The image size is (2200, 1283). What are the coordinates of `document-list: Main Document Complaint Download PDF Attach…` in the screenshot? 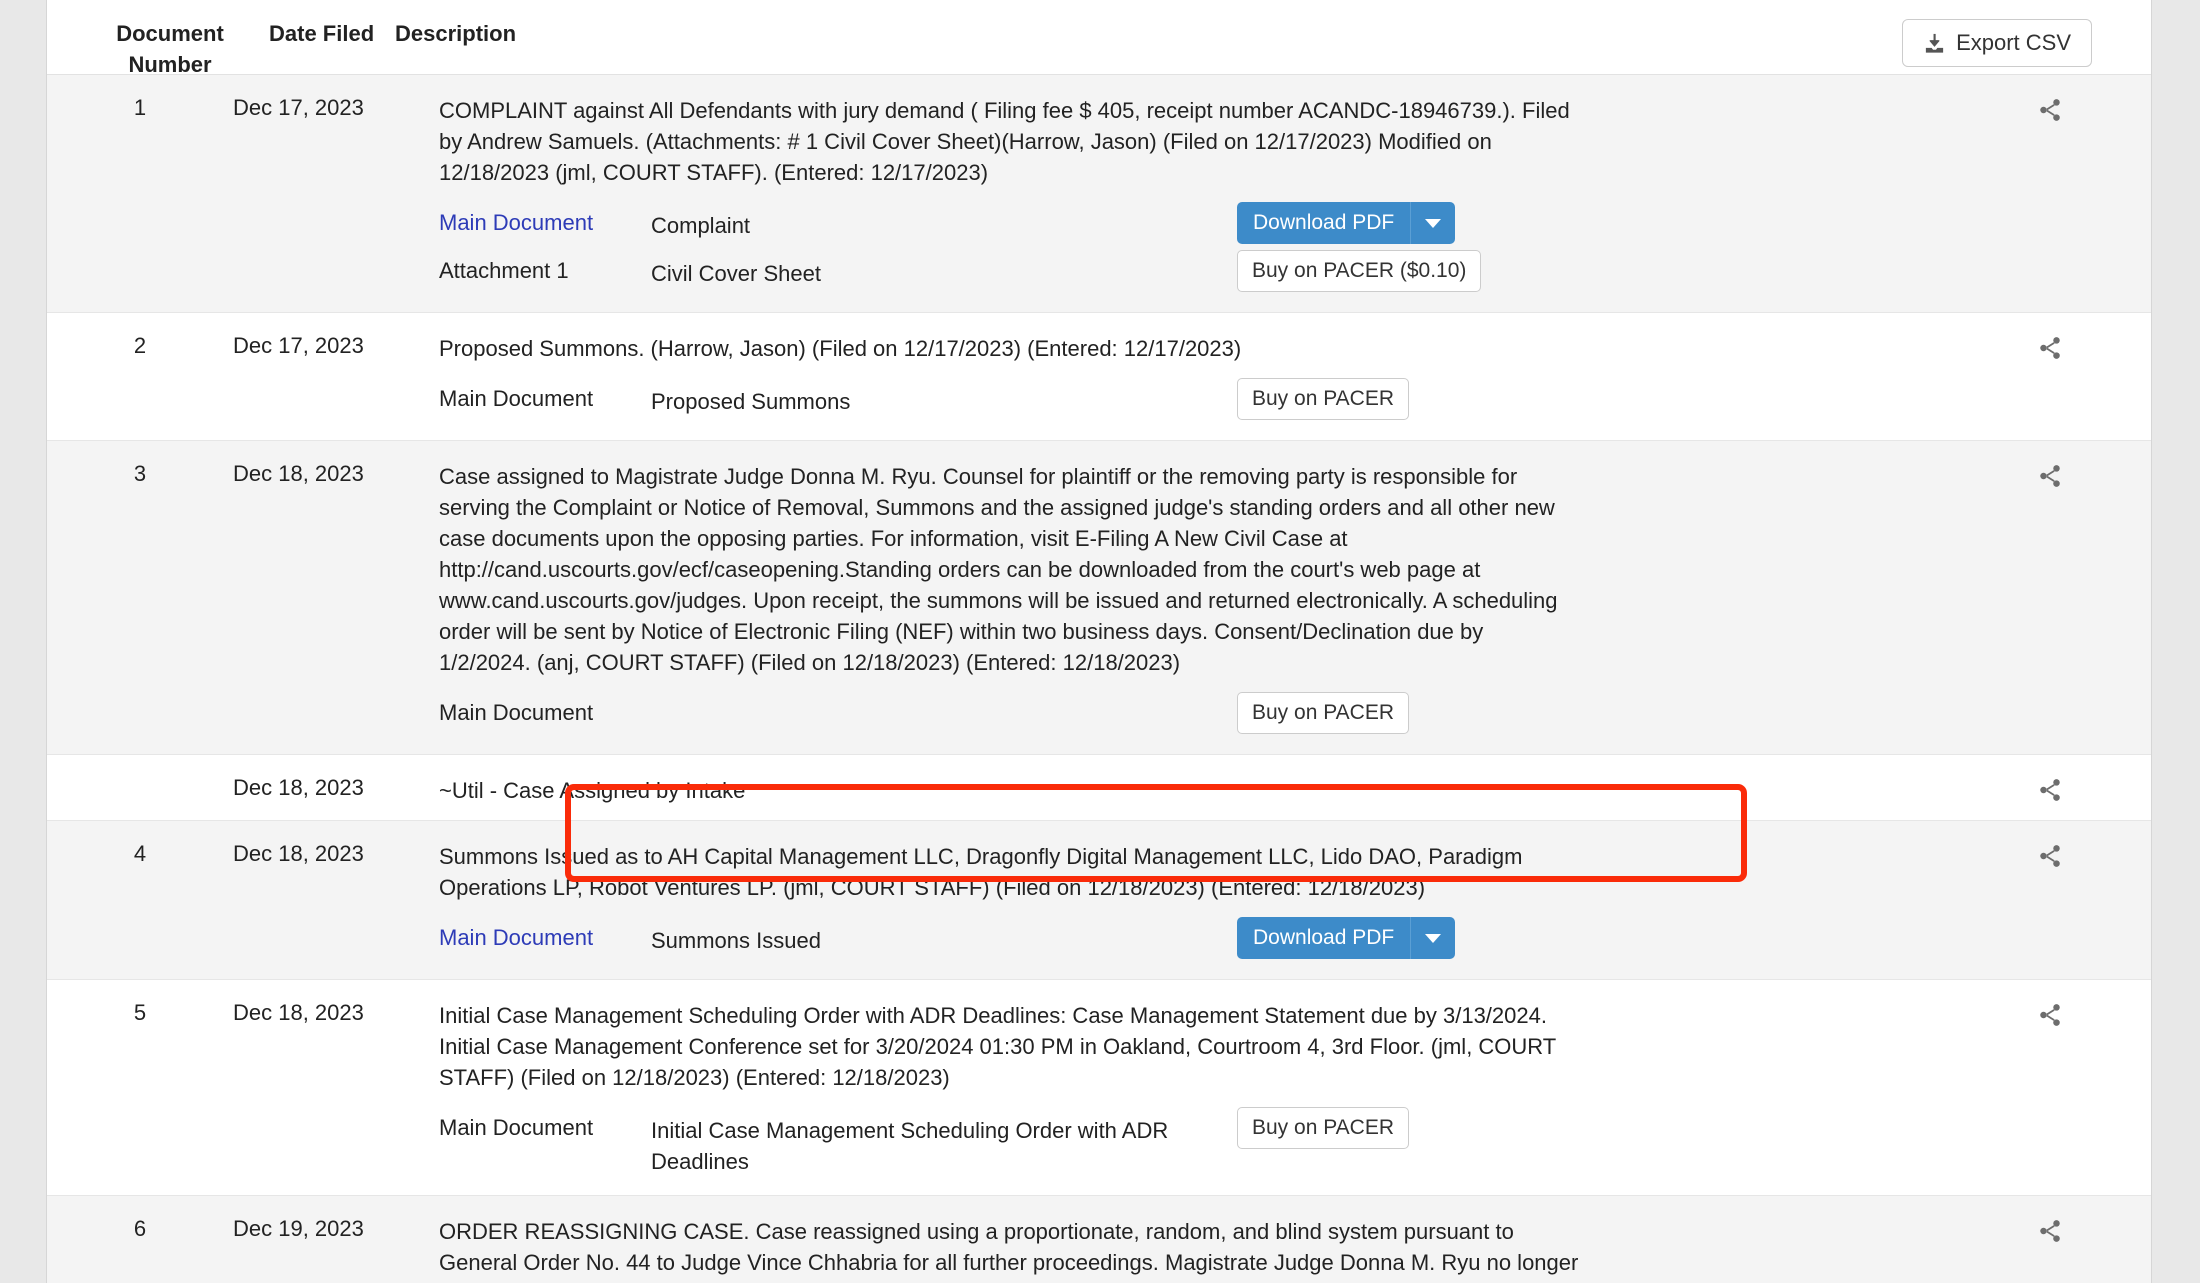 It's located at (1238, 248).